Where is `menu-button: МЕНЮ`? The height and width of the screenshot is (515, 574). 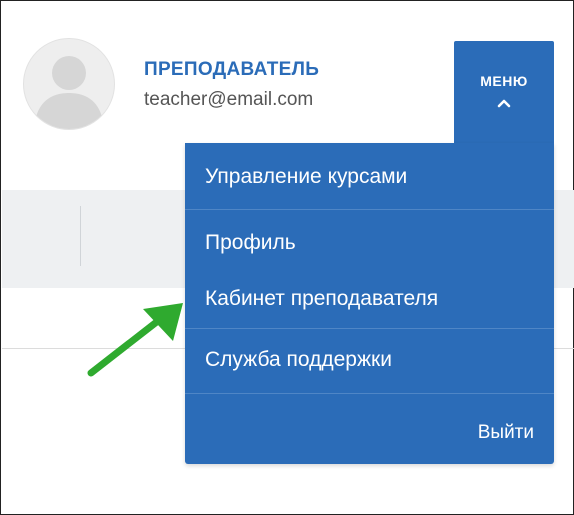
menu-button: МЕНЮ is located at coordinates (504, 93).